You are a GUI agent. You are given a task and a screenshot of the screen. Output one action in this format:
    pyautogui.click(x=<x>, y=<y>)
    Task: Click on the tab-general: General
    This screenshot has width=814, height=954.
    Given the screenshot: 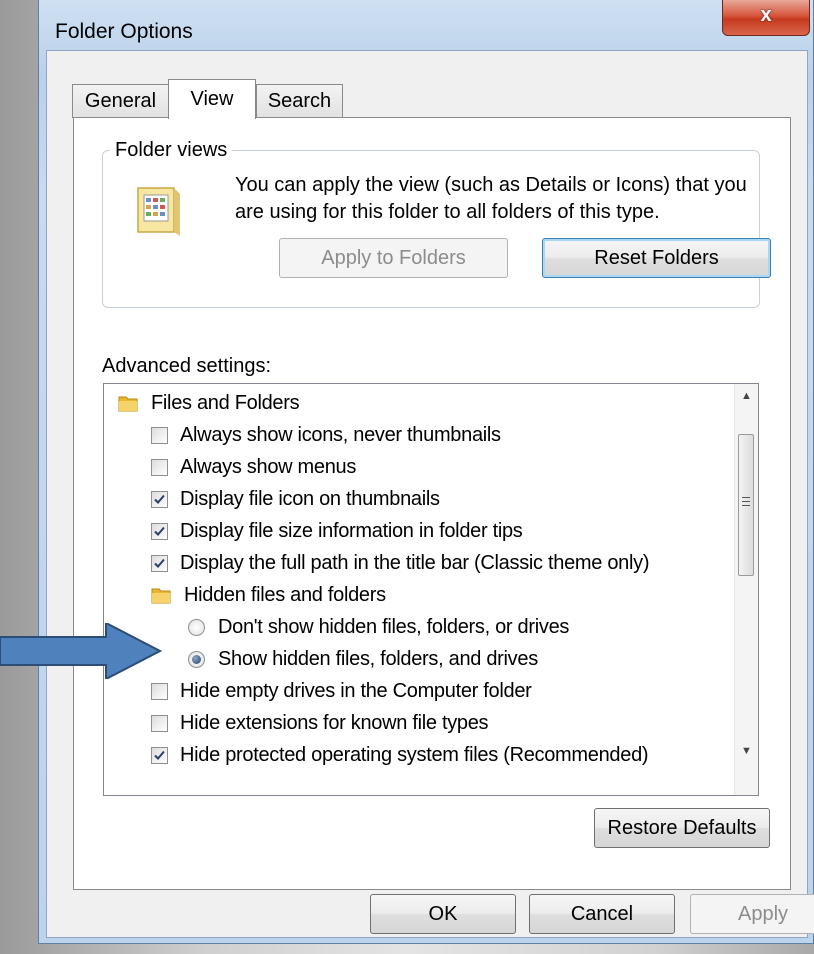 What is the action you would take?
    pyautogui.click(x=120, y=101)
    